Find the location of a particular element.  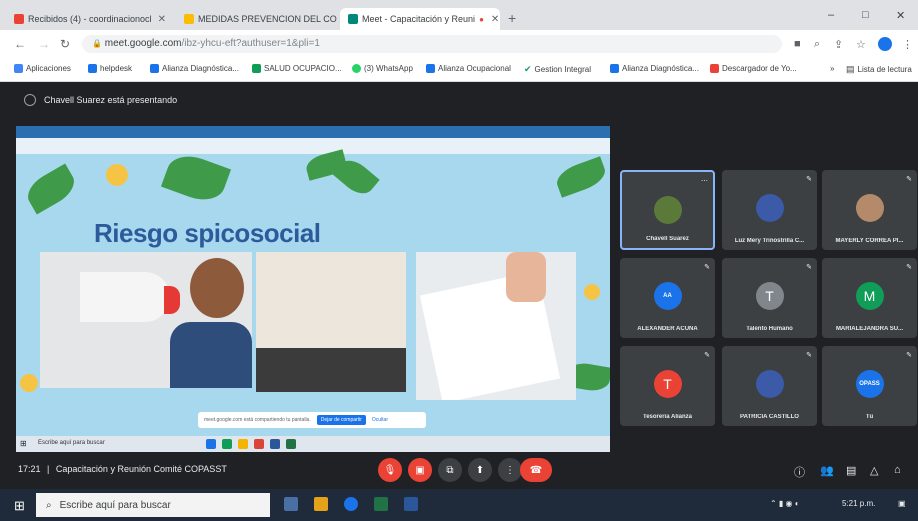

bookmark-item: (3) WhatsApp is located at coordinates (382, 68).